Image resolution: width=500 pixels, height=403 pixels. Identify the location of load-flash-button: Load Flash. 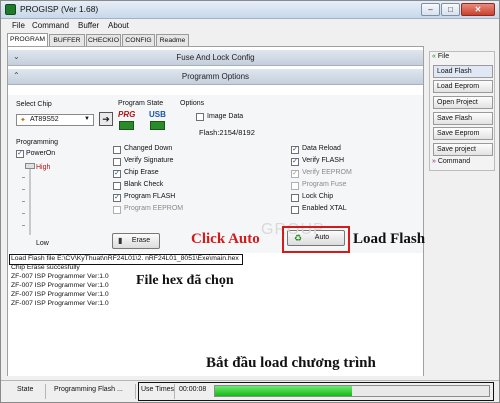
(463, 71).